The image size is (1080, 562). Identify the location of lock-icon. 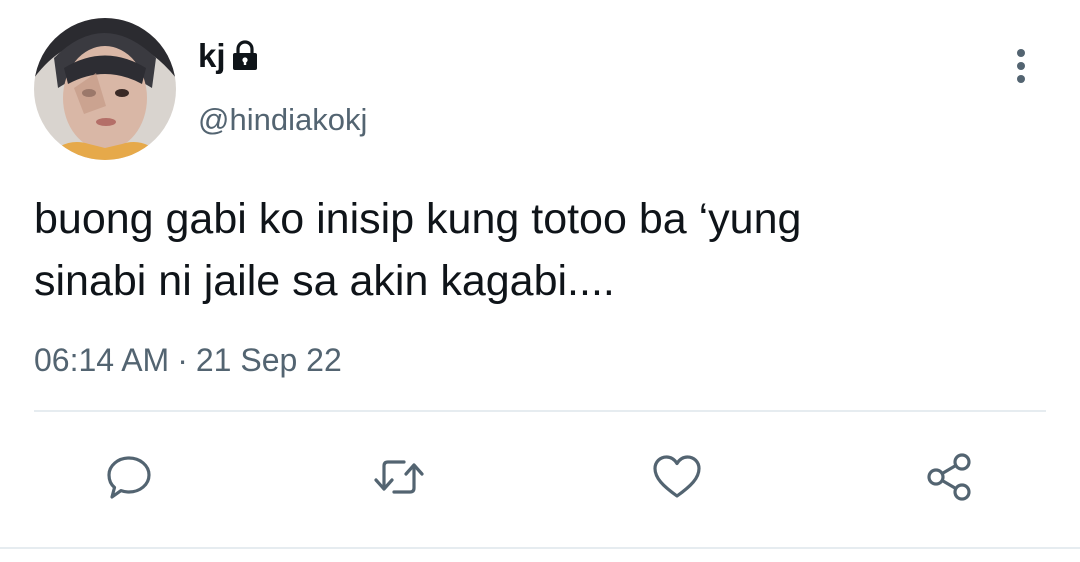
(245, 56).